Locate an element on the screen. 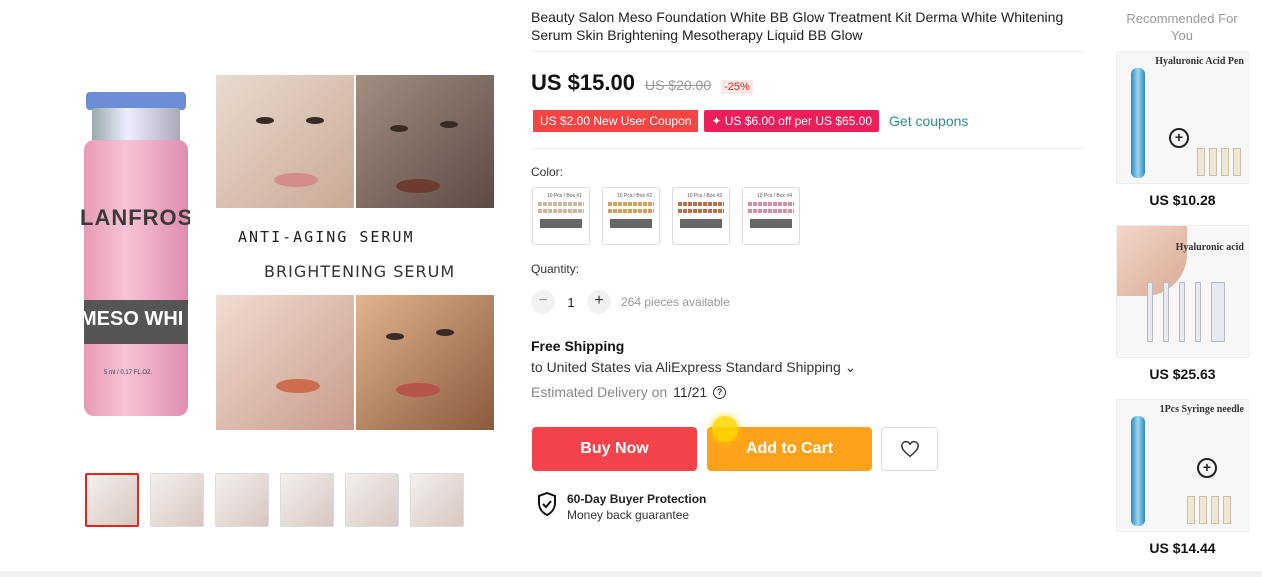 The width and height of the screenshot is (1262, 577). recommended-item-2: Hyaluronic acid US $25.63 is located at coordinates (1182, 303).